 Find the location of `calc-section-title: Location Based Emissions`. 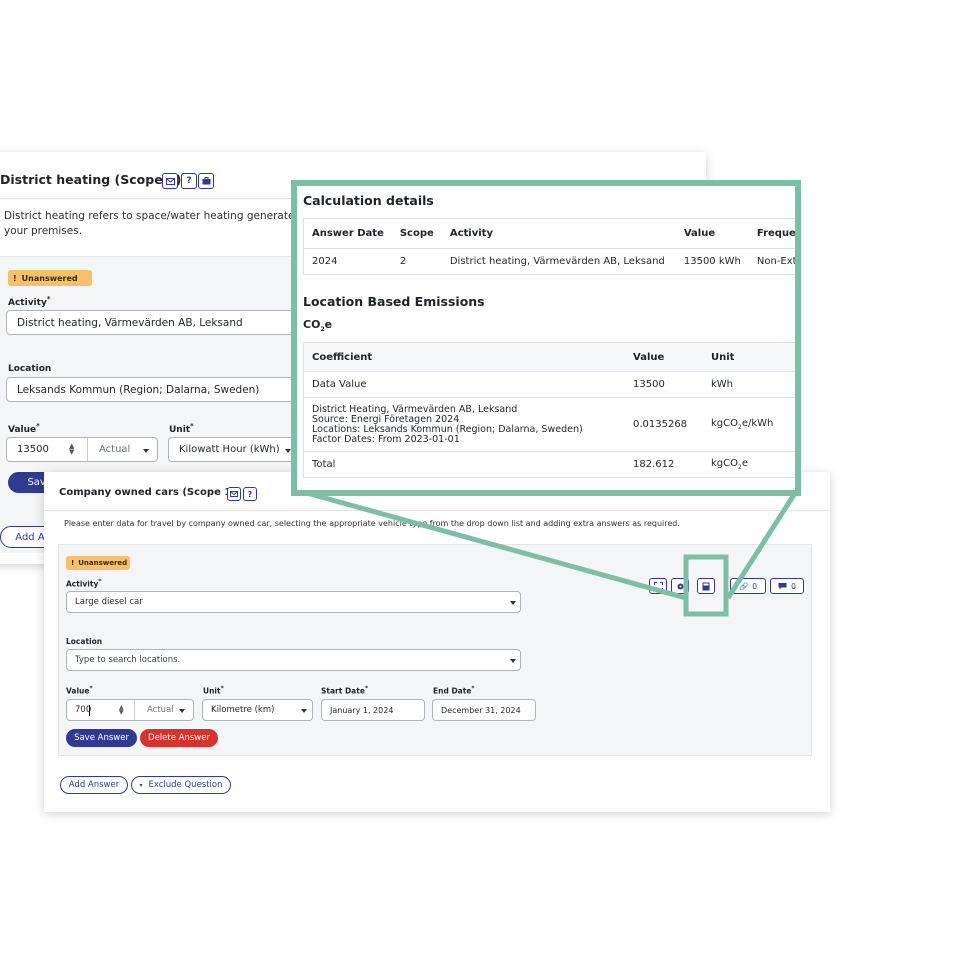

calc-section-title: Location Based Emissions is located at coordinates (394, 301).